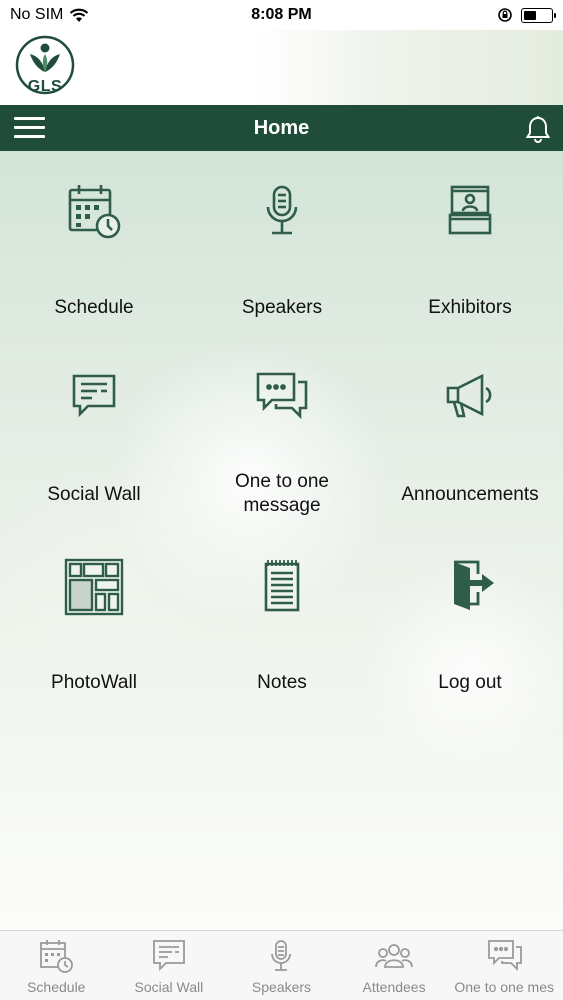  Describe the element at coordinates (281, 15) in the screenshot. I see `status-bar: No SIM 8:08 PM` at that location.